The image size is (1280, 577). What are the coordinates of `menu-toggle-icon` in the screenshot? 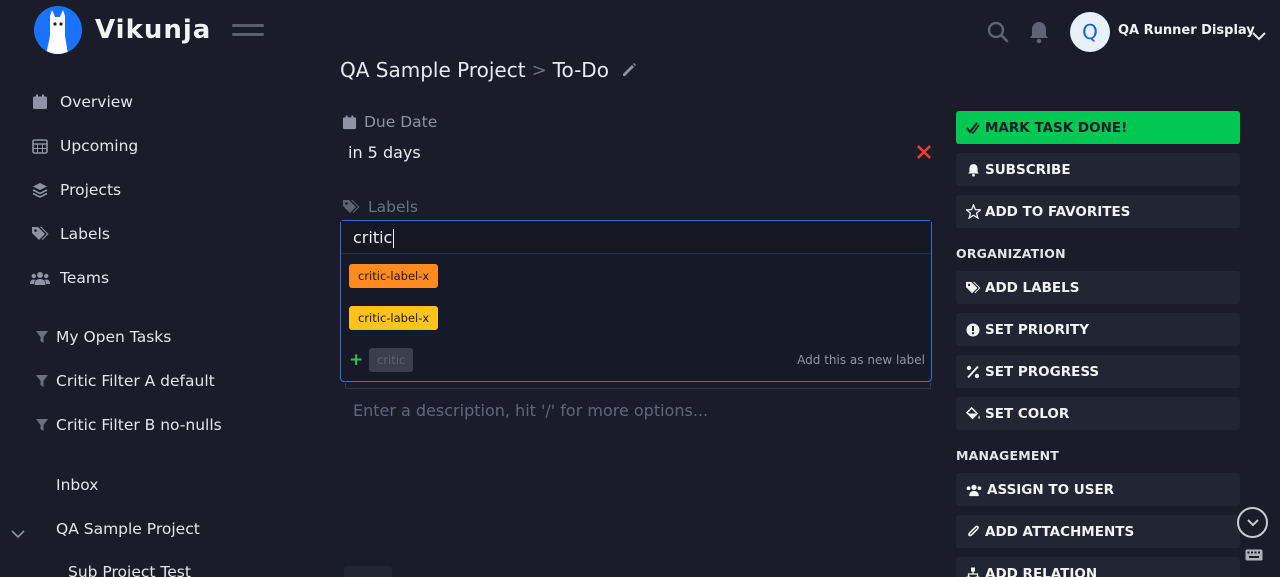 It's located at (248, 32).